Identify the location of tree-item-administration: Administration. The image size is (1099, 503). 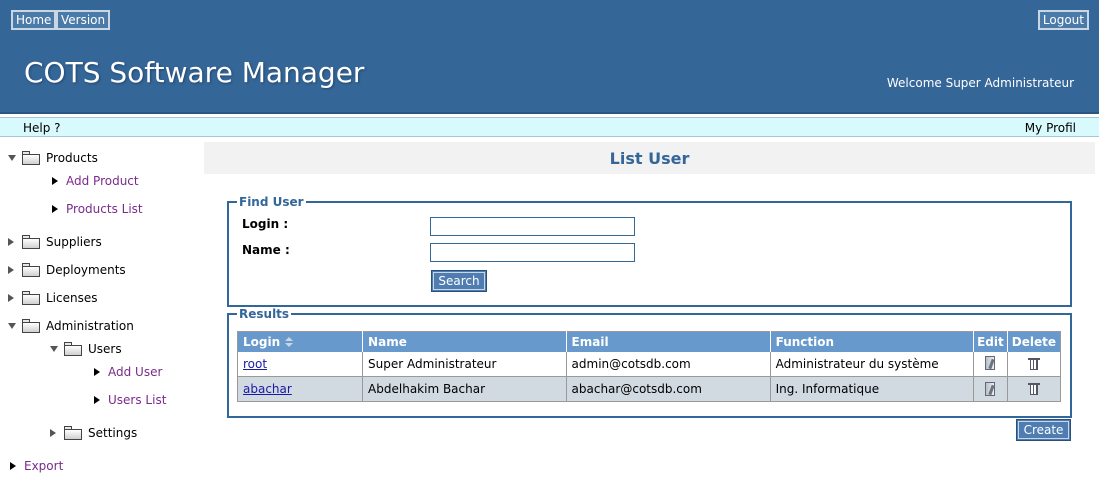
(71, 326).